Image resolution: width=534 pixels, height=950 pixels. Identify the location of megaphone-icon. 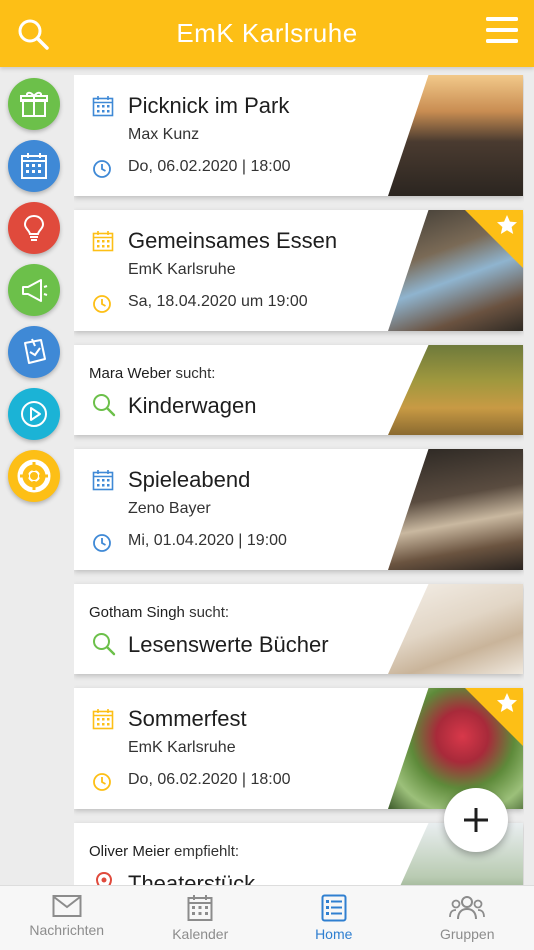
(35, 290).